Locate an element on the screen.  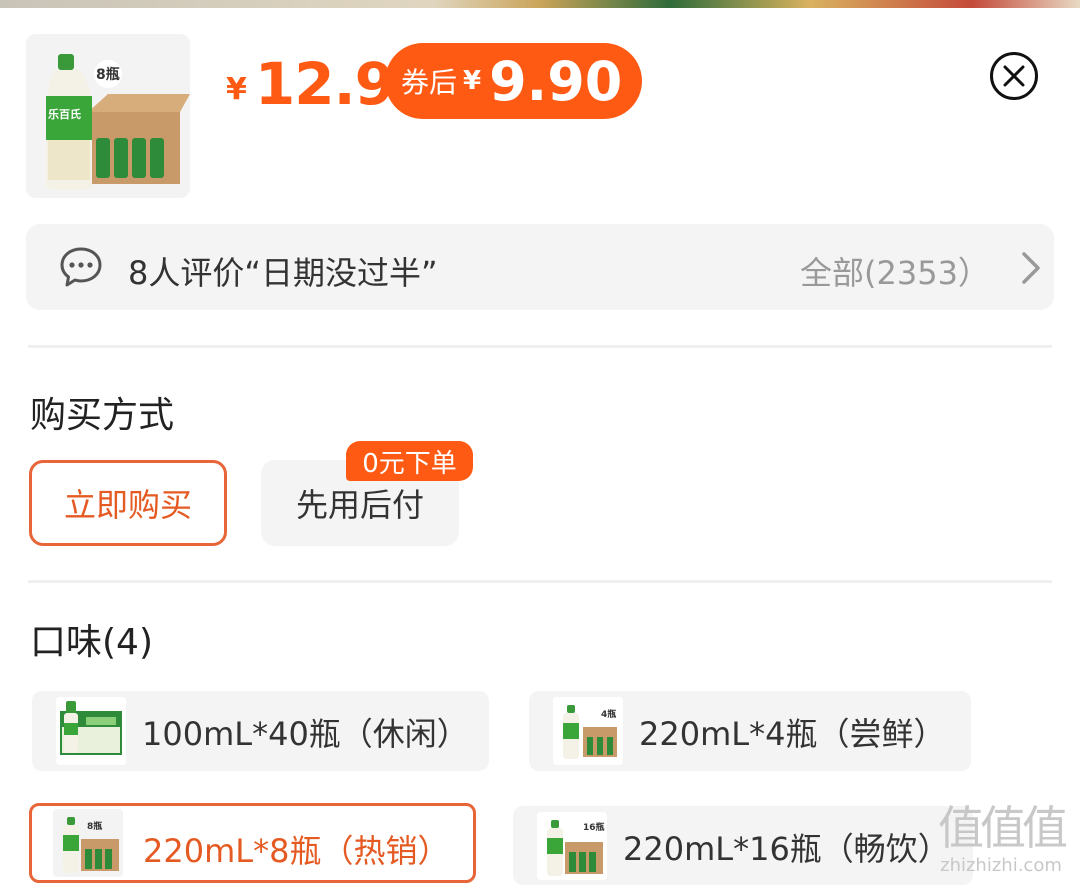
coupon-label: 券后 is located at coordinates (429, 82).